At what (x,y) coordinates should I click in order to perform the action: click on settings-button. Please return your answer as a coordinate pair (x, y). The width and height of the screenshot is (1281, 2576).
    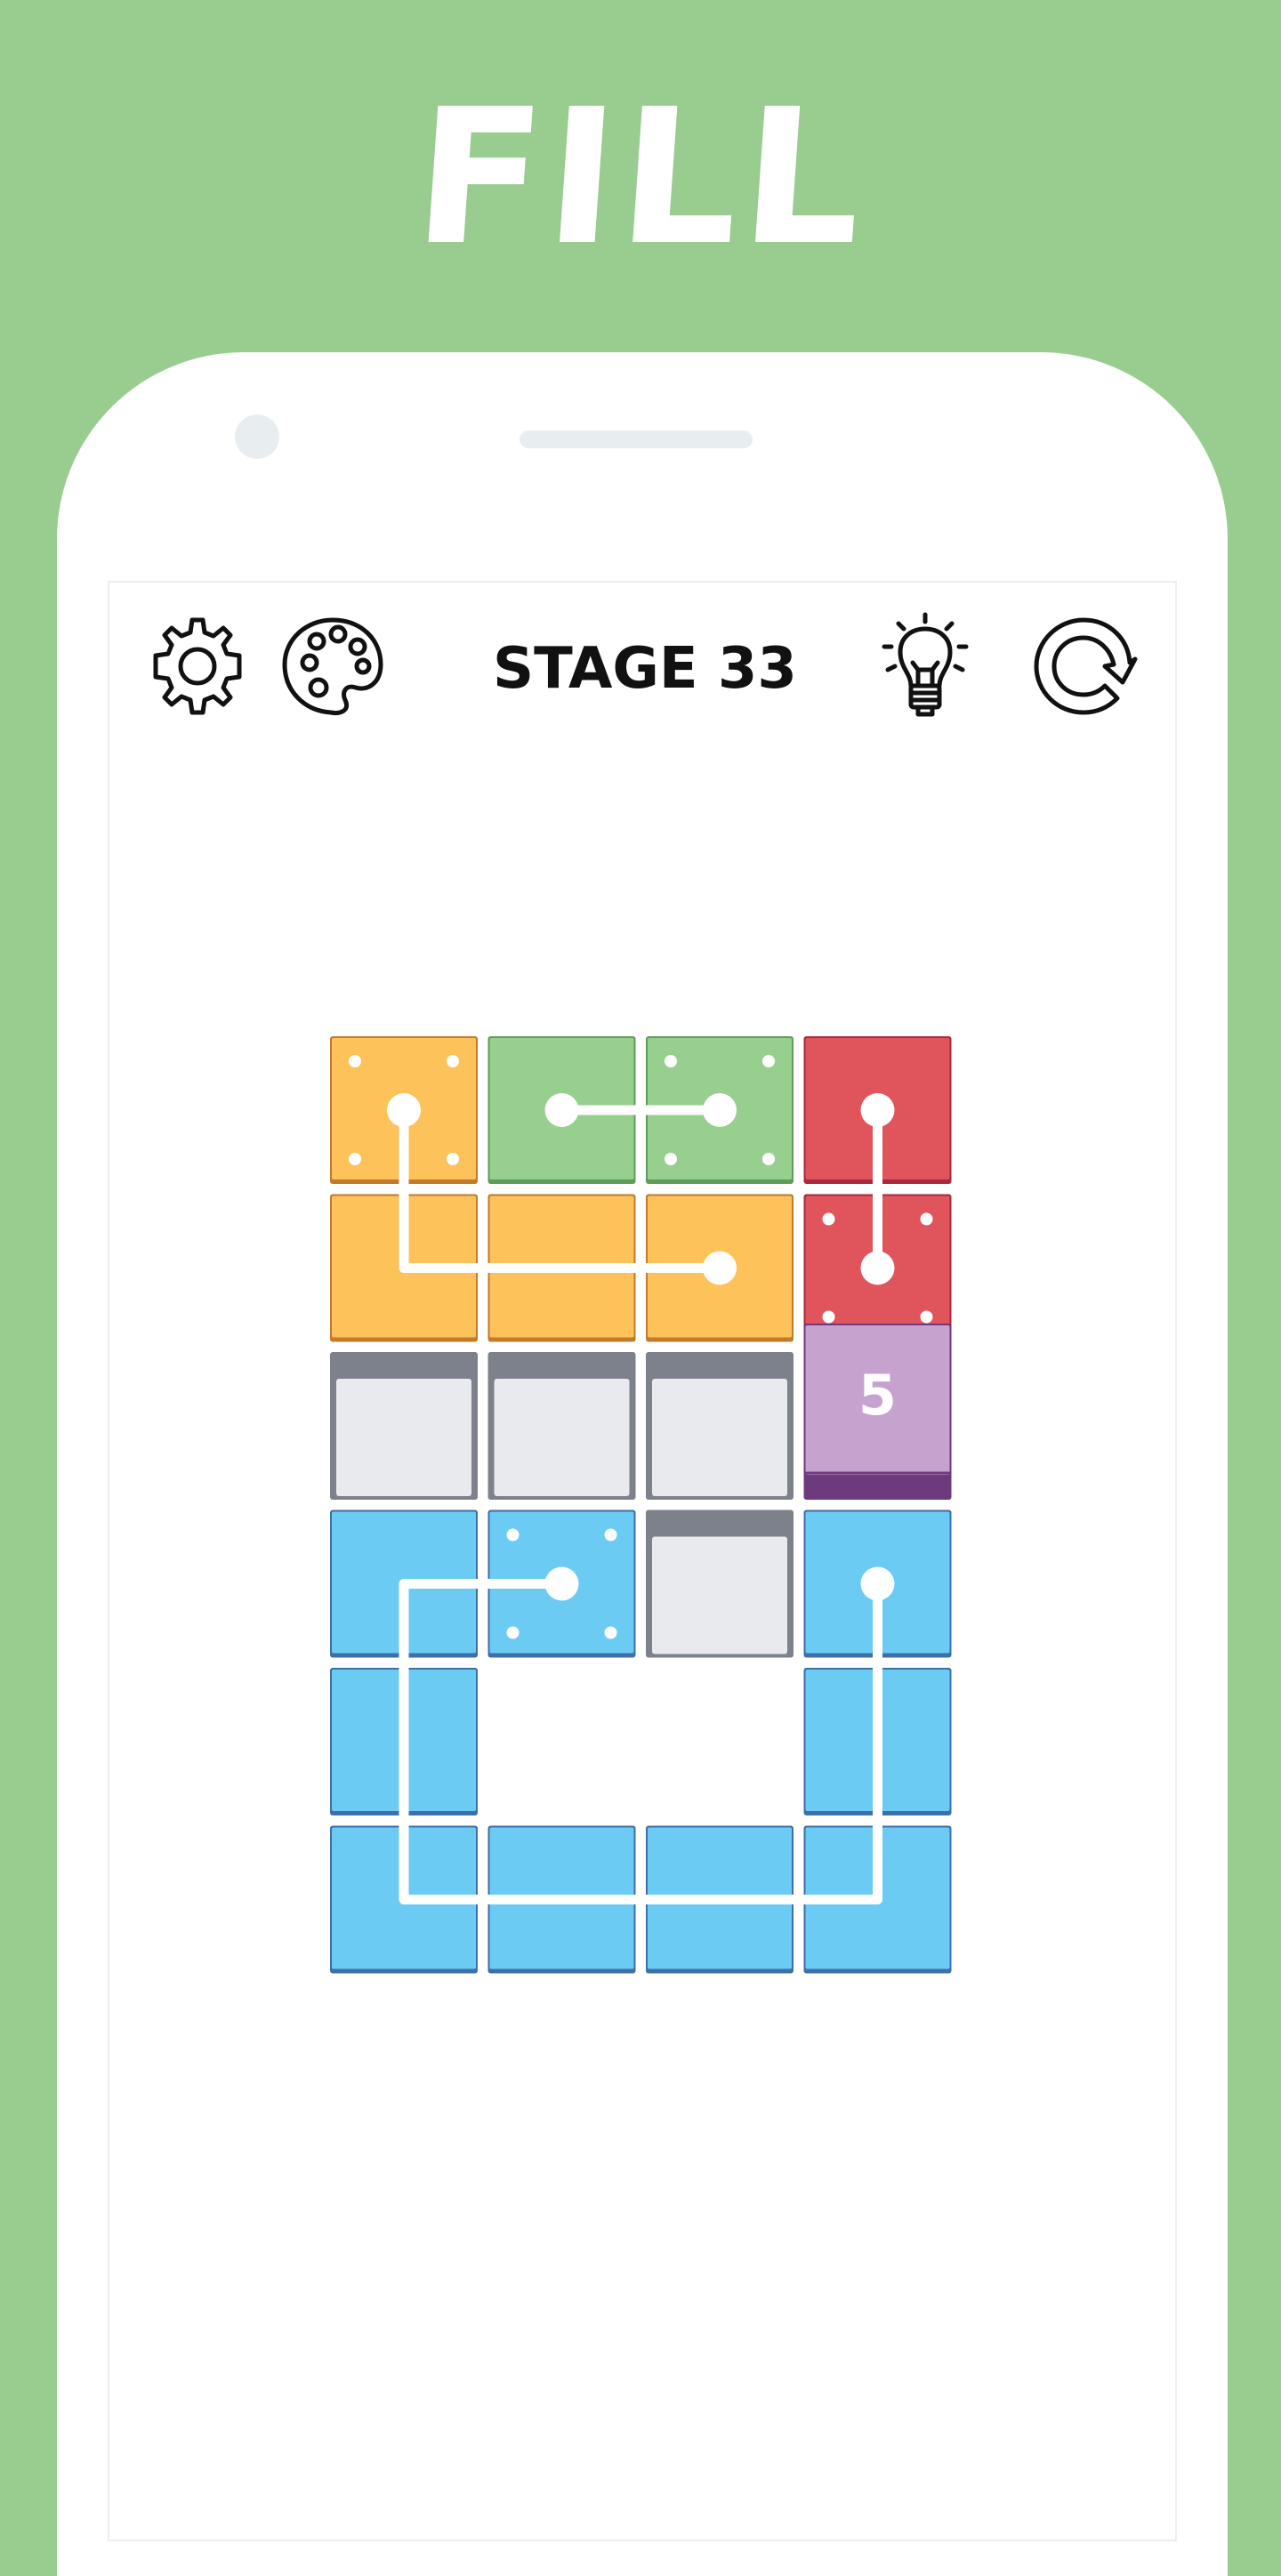
    Looking at the image, I should click on (197, 666).